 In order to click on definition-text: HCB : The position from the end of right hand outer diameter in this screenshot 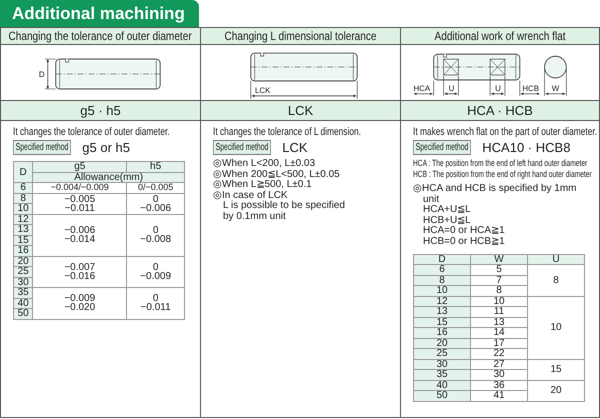, I will do `click(502, 174)`.